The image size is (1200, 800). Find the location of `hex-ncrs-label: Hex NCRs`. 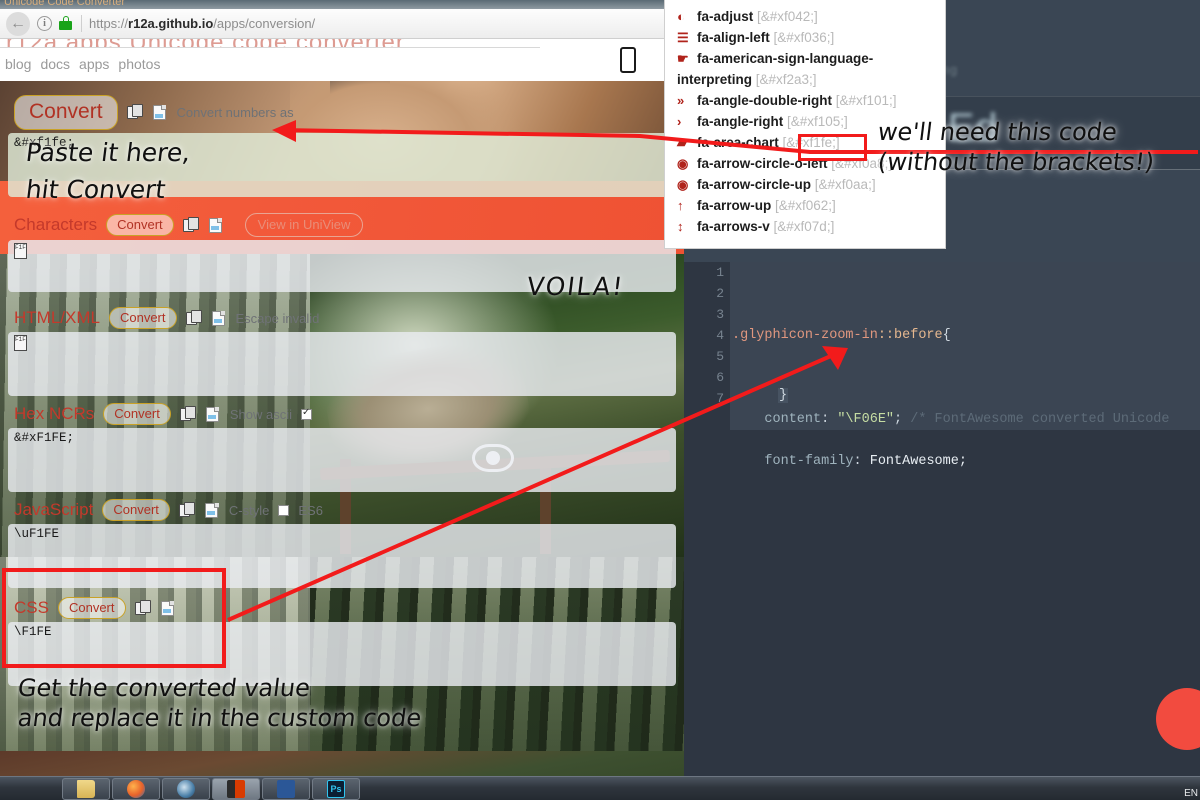

hex-ncrs-label: Hex NCRs is located at coordinates (54, 413).